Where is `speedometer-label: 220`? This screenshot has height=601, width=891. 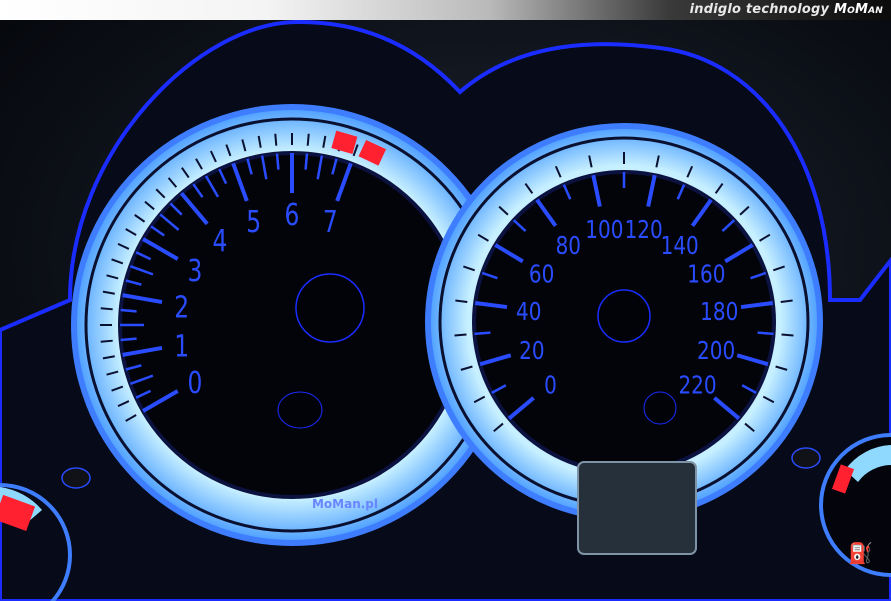 speedometer-label: 220 is located at coordinates (697, 386).